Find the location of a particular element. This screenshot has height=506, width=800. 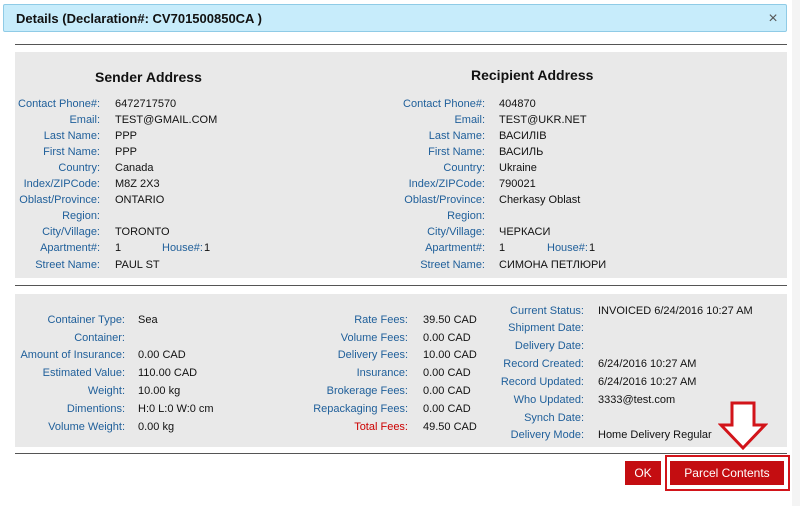

recipient-value: 1 is located at coordinates (502, 248).